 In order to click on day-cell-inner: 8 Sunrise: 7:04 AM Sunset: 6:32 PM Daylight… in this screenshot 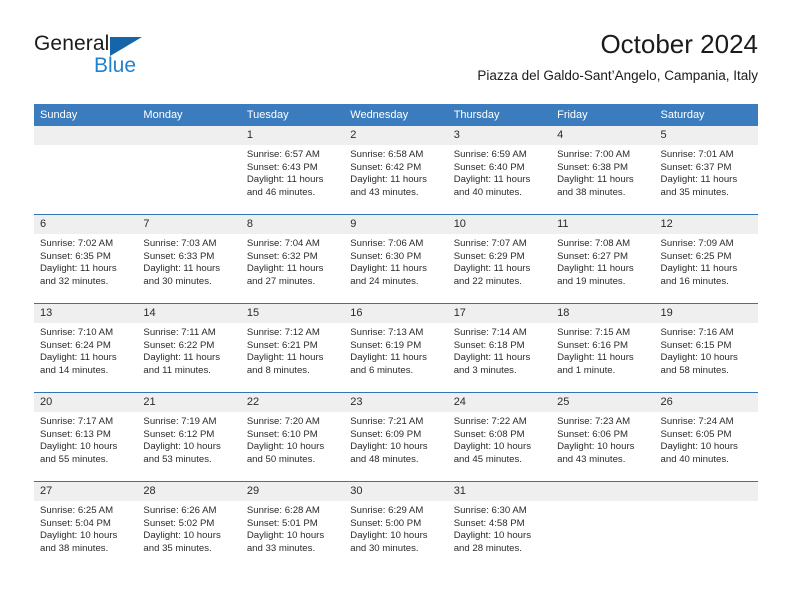, I will do `click(292, 259)`.